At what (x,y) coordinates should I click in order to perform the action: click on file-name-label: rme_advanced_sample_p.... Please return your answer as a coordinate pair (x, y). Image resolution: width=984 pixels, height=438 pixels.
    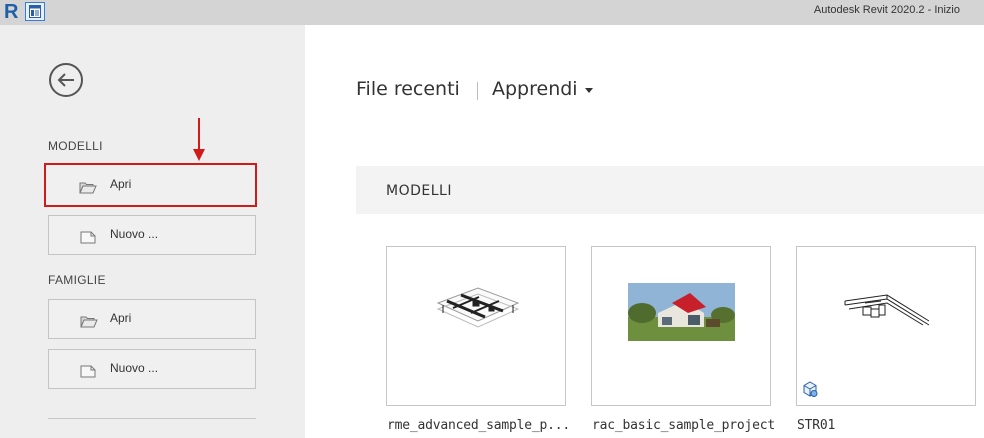
    Looking at the image, I should click on (478, 425).